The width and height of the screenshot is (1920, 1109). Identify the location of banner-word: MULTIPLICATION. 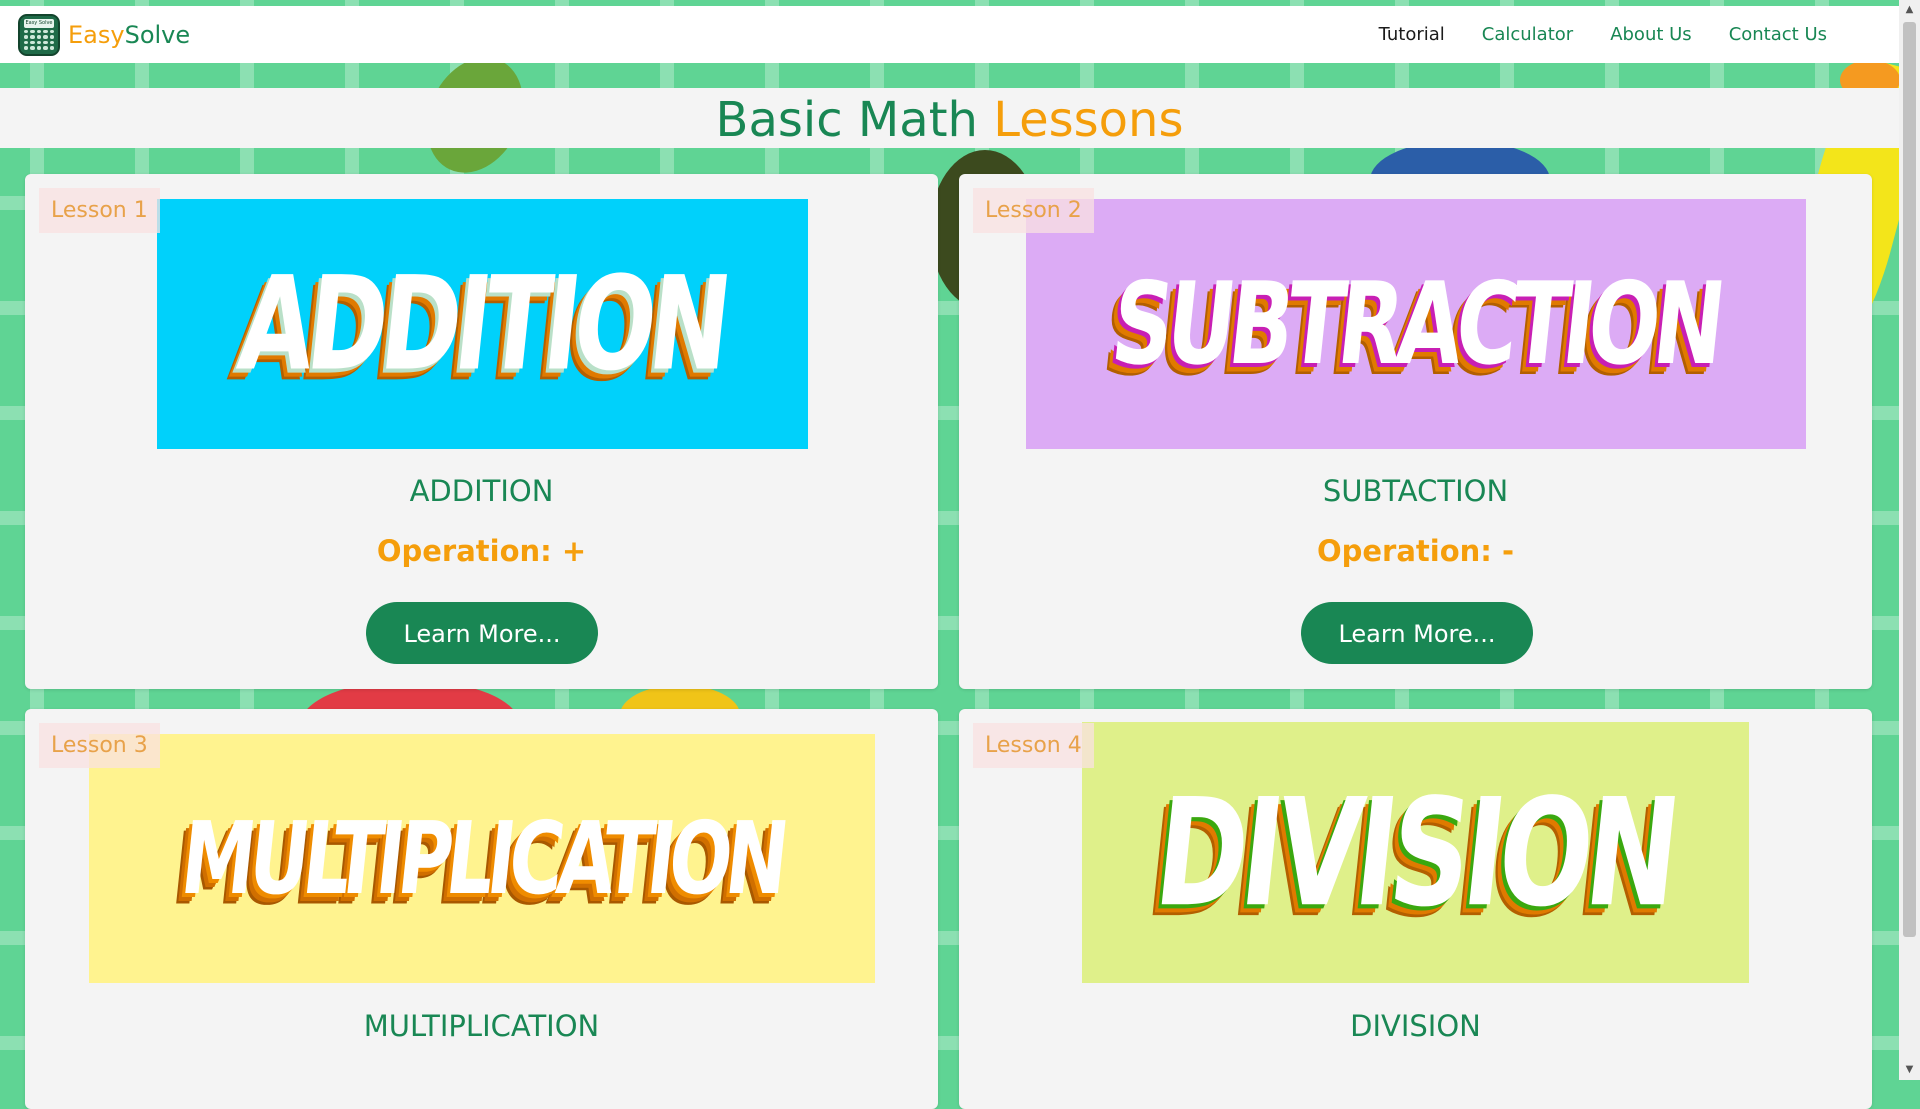
(482, 858).